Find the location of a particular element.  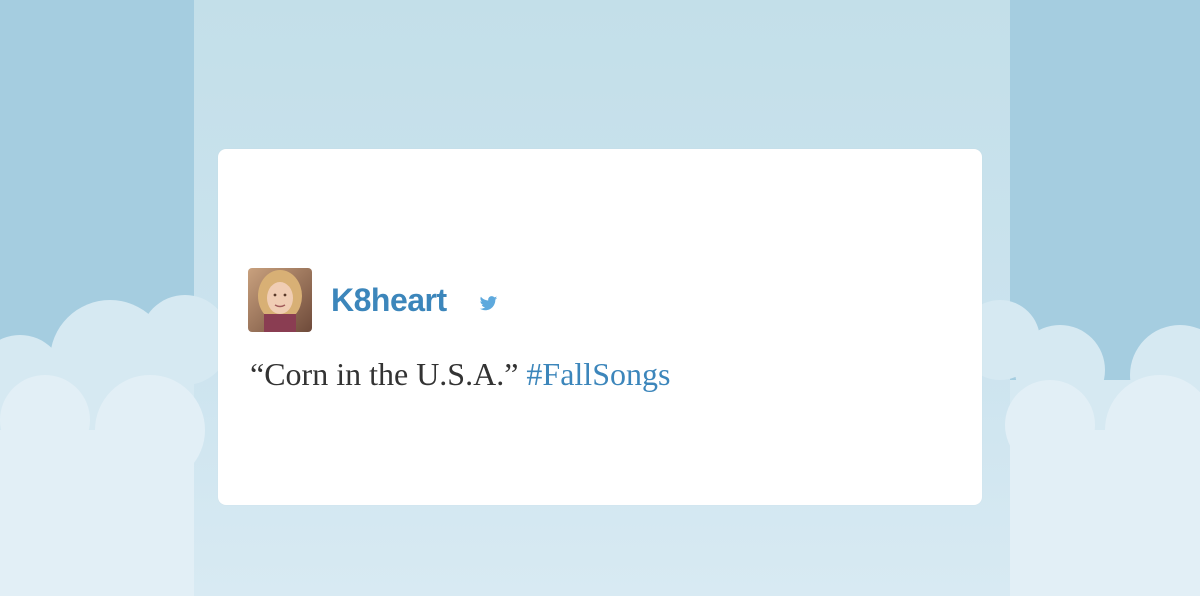

twitter-bird-icon is located at coordinates (488, 304).